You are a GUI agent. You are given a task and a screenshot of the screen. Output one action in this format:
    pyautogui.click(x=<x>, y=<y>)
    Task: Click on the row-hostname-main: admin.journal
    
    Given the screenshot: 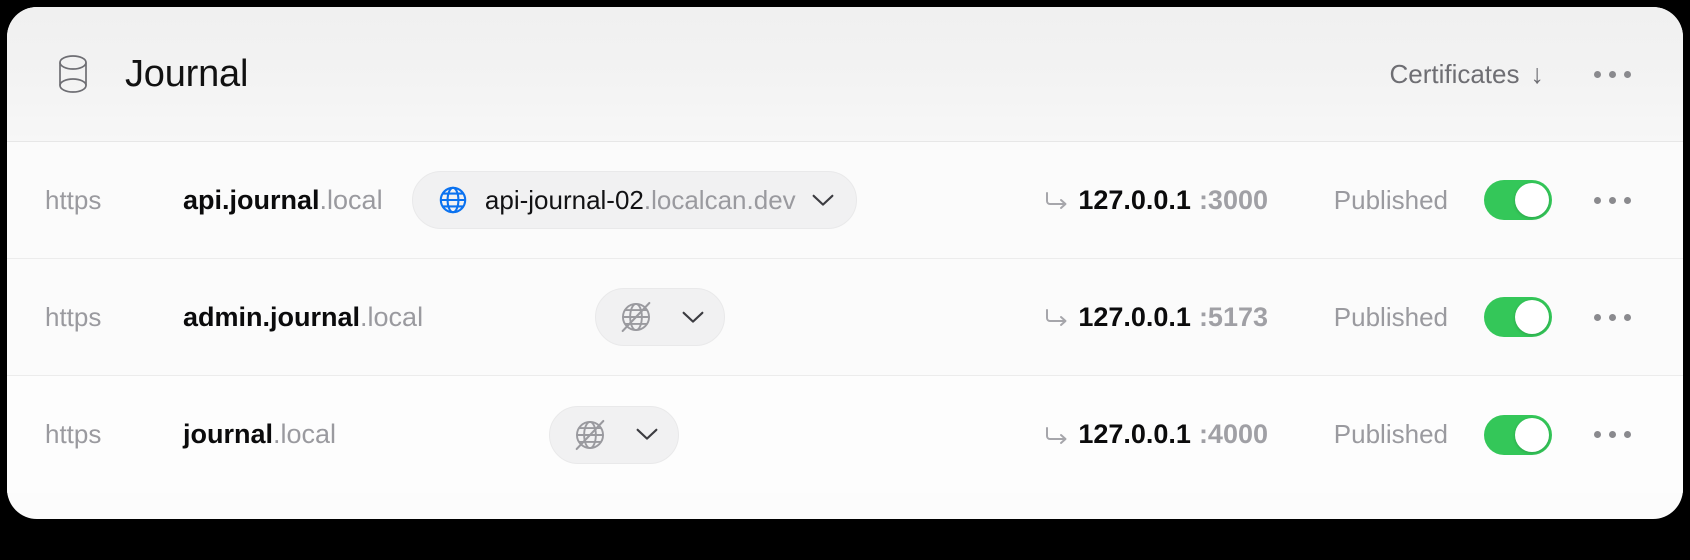 What is the action you would take?
    pyautogui.click(x=272, y=316)
    